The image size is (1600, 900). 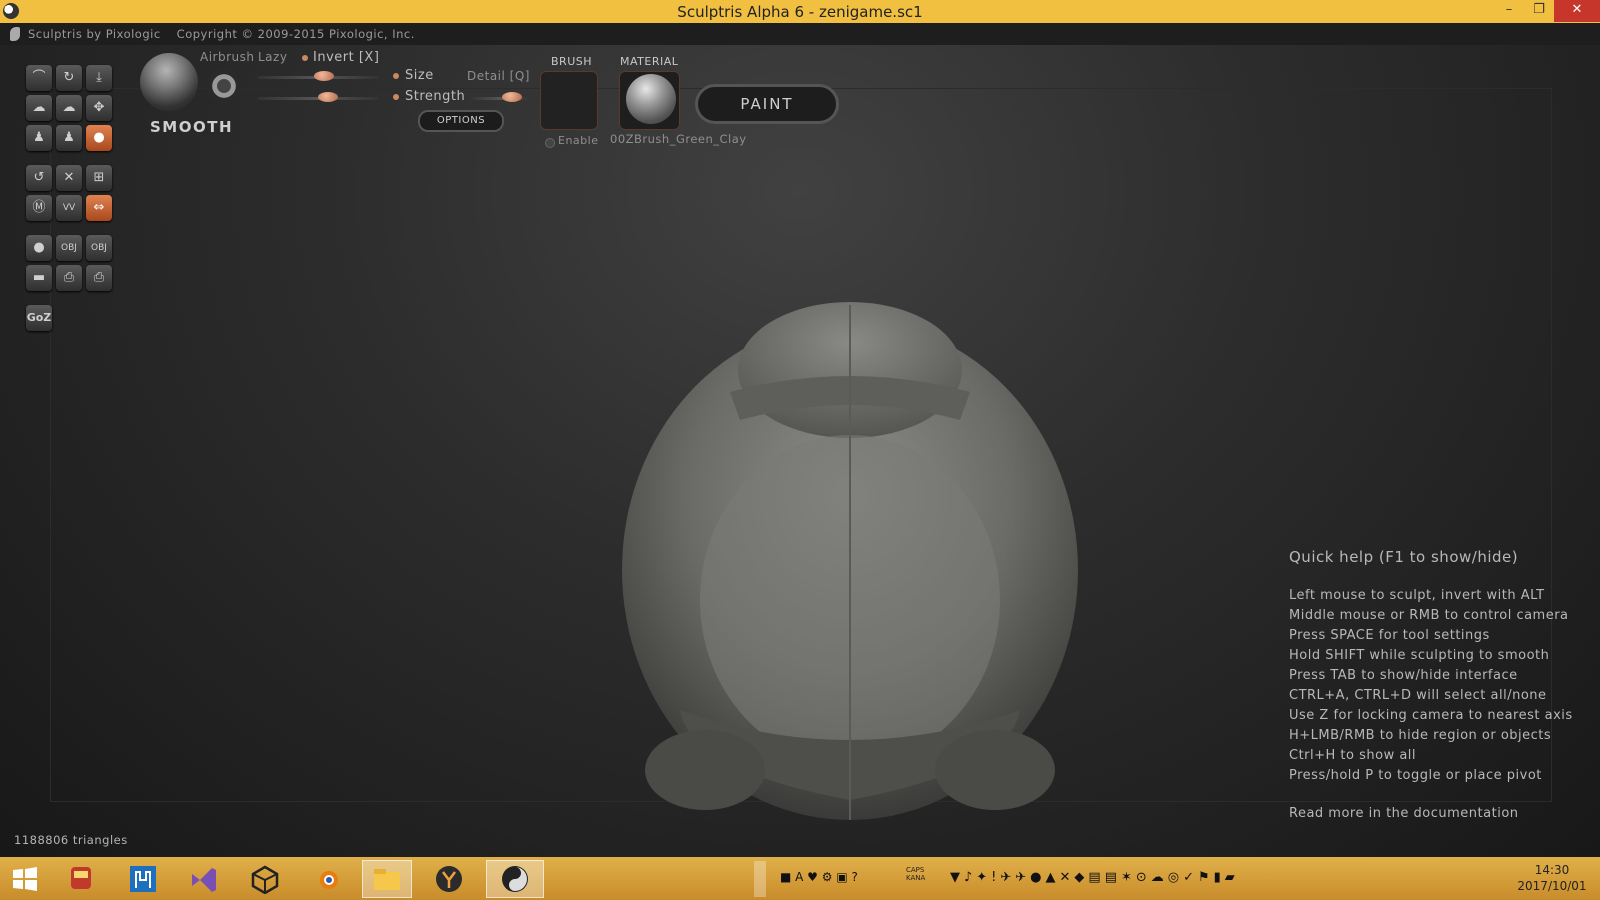 I want to click on quick-help-title: Quick help (F1 to show/hide), so click(x=1404, y=557).